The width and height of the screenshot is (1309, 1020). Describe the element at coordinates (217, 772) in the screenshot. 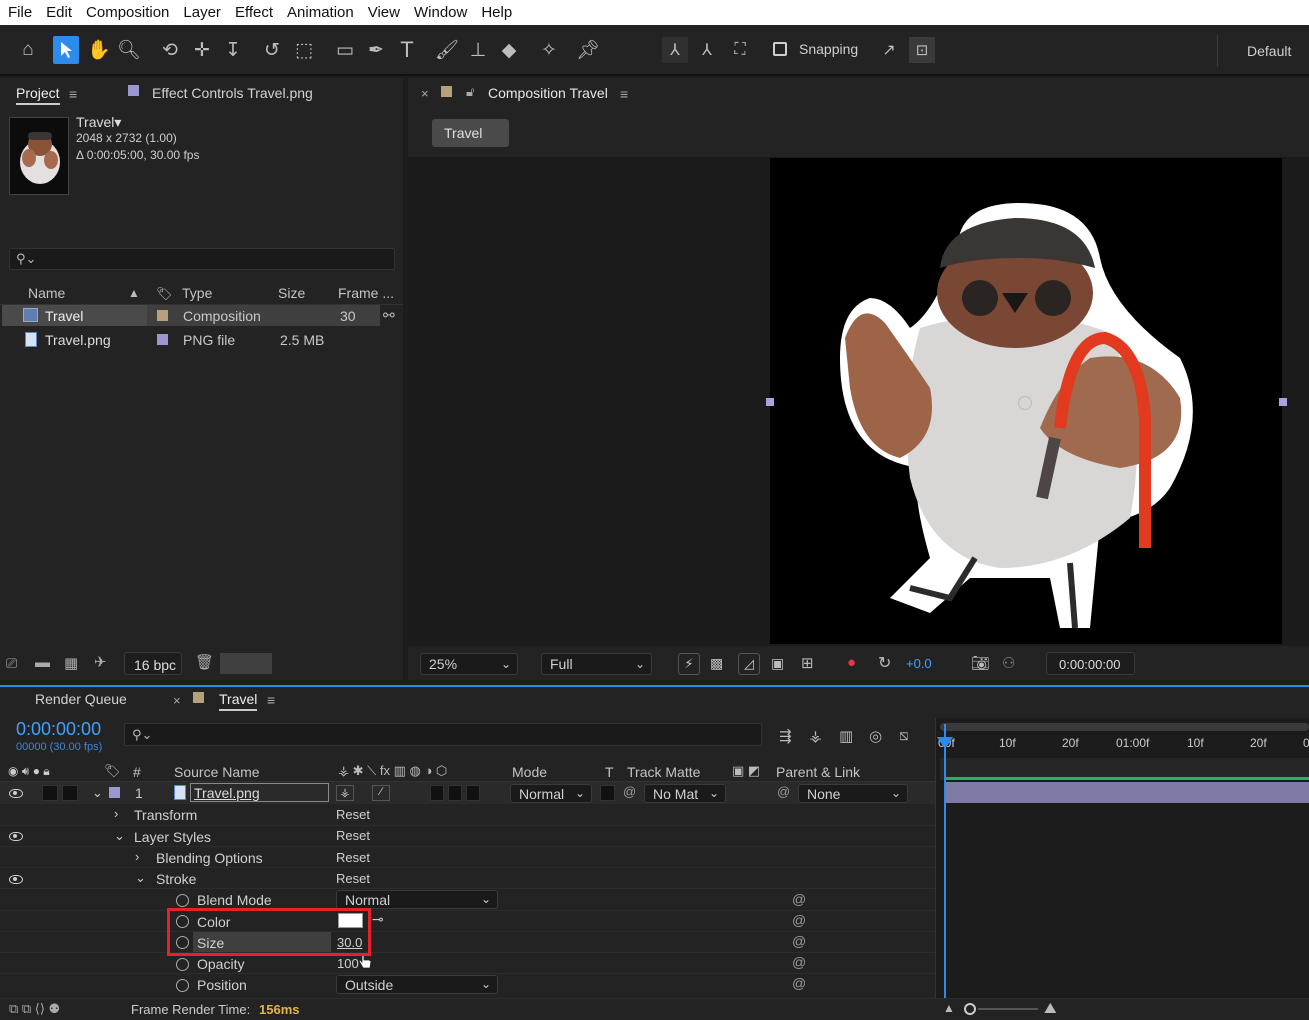

I see `column-source-name: Source Name` at that location.